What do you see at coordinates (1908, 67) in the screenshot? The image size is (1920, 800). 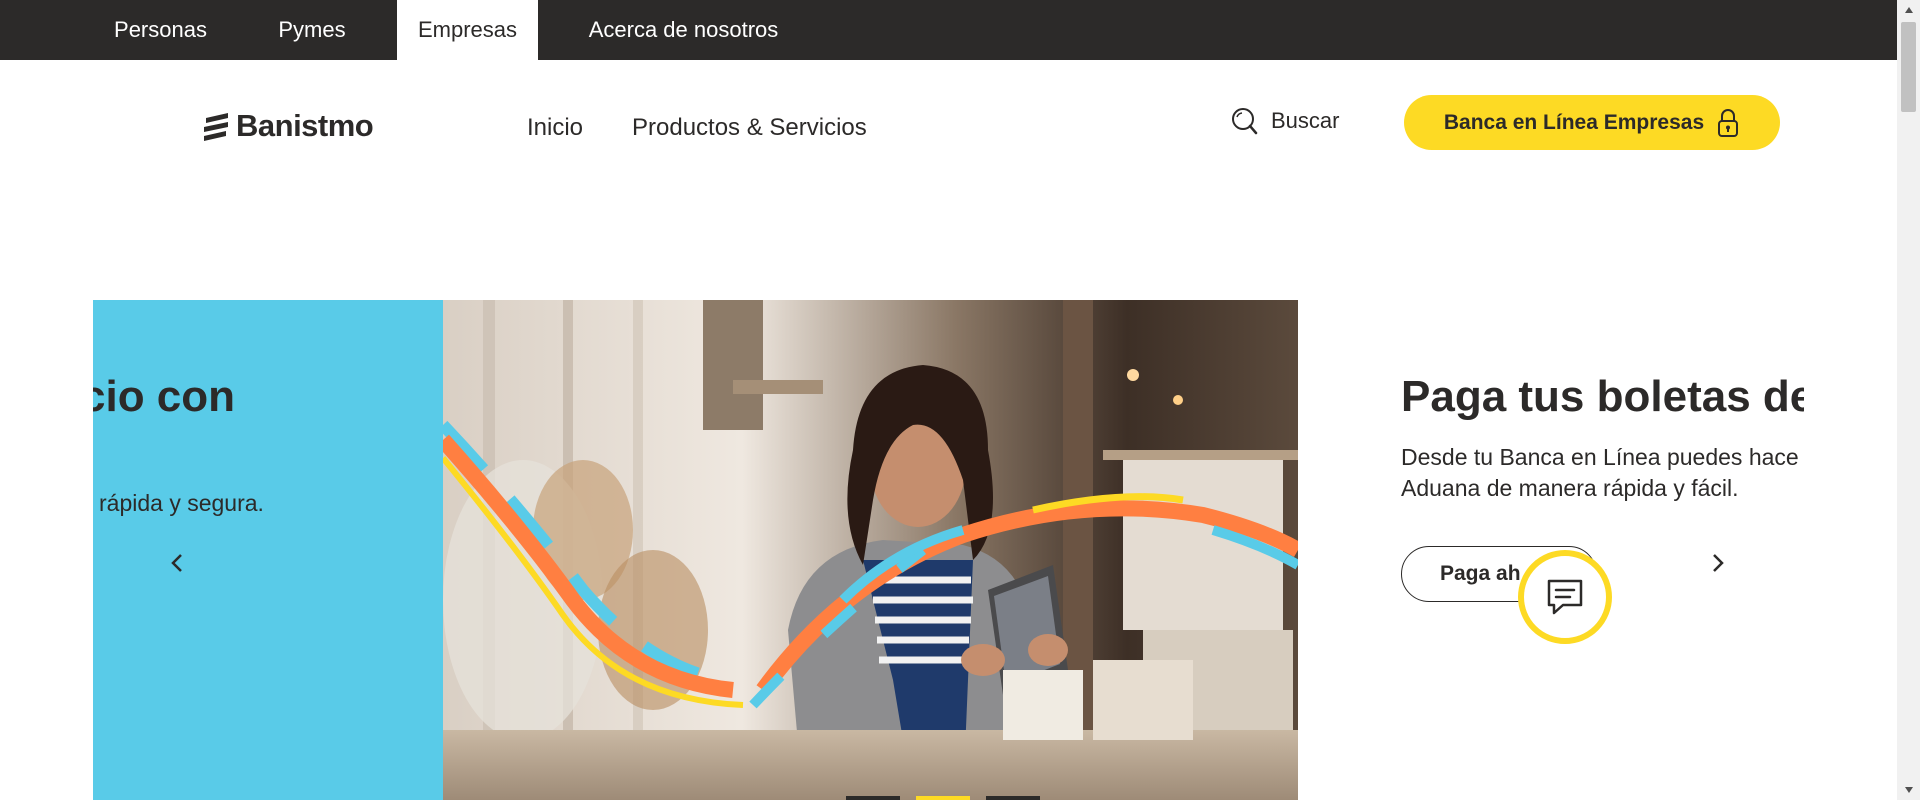 I see `scroll-thumb` at bounding box center [1908, 67].